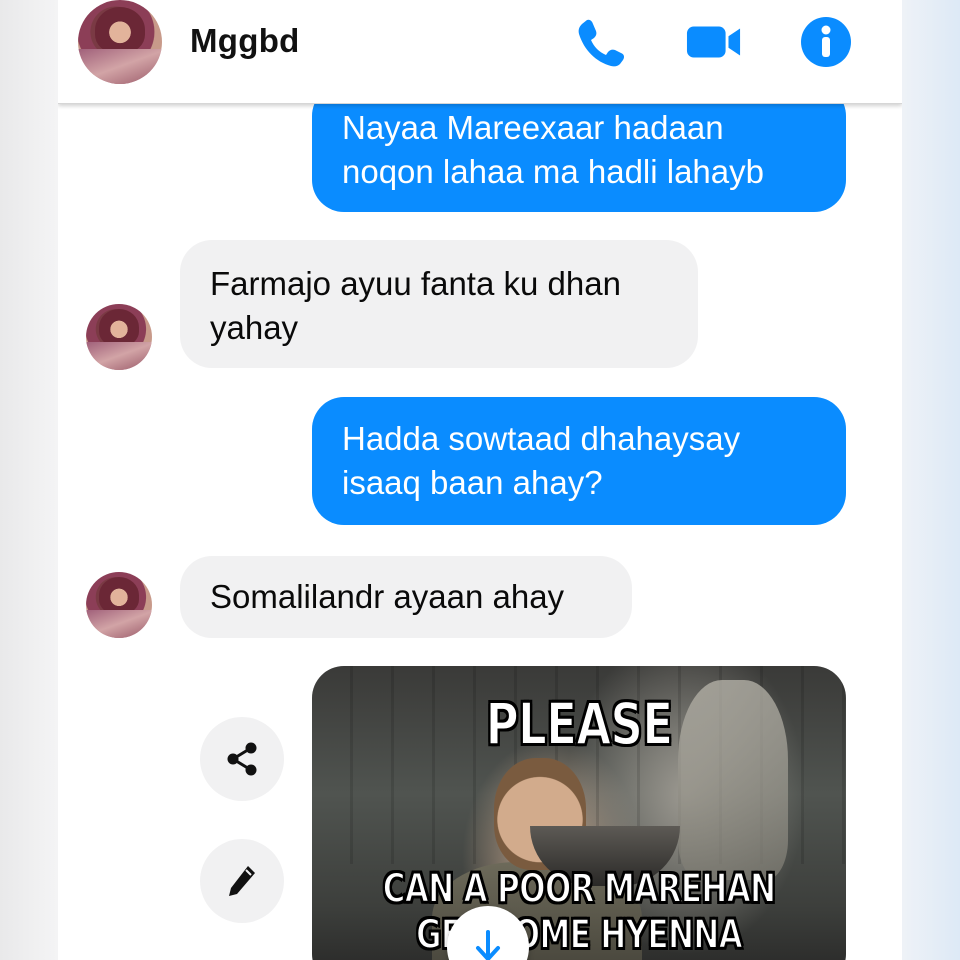  I want to click on message-text: Somalilandr ayaan ahay, so click(387, 596).